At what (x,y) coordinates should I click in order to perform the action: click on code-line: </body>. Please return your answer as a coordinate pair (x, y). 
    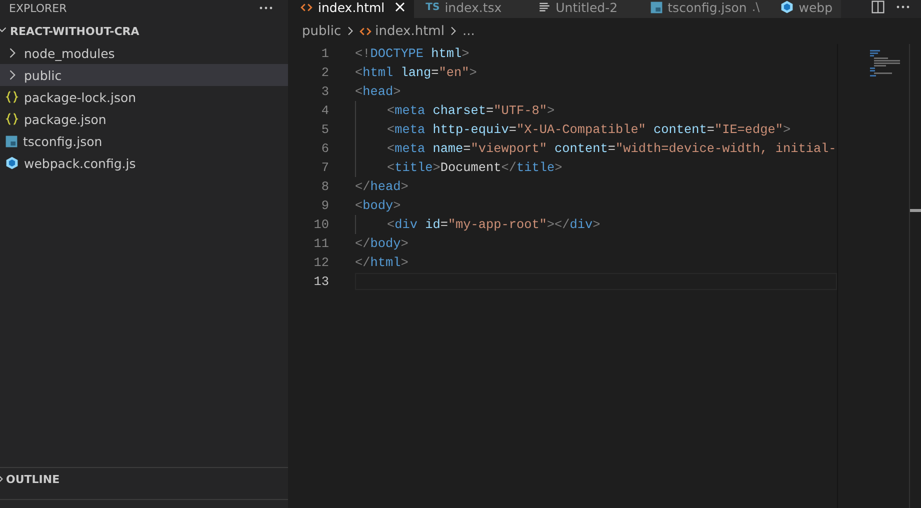
    Looking at the image, I should click on (381, 243).